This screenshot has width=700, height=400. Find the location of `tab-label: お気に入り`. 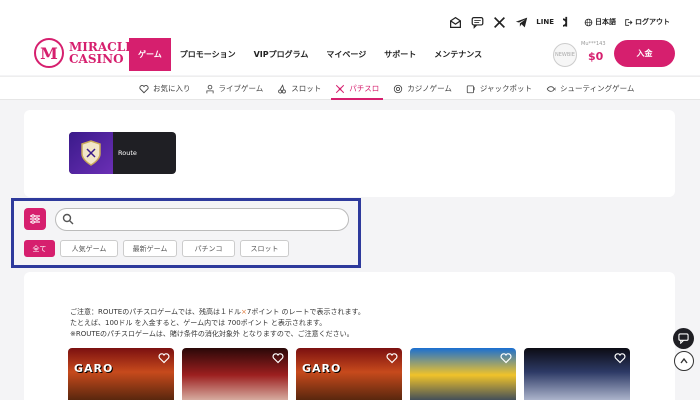

tab-label: お気に入り is located at coordinates (172, 88).